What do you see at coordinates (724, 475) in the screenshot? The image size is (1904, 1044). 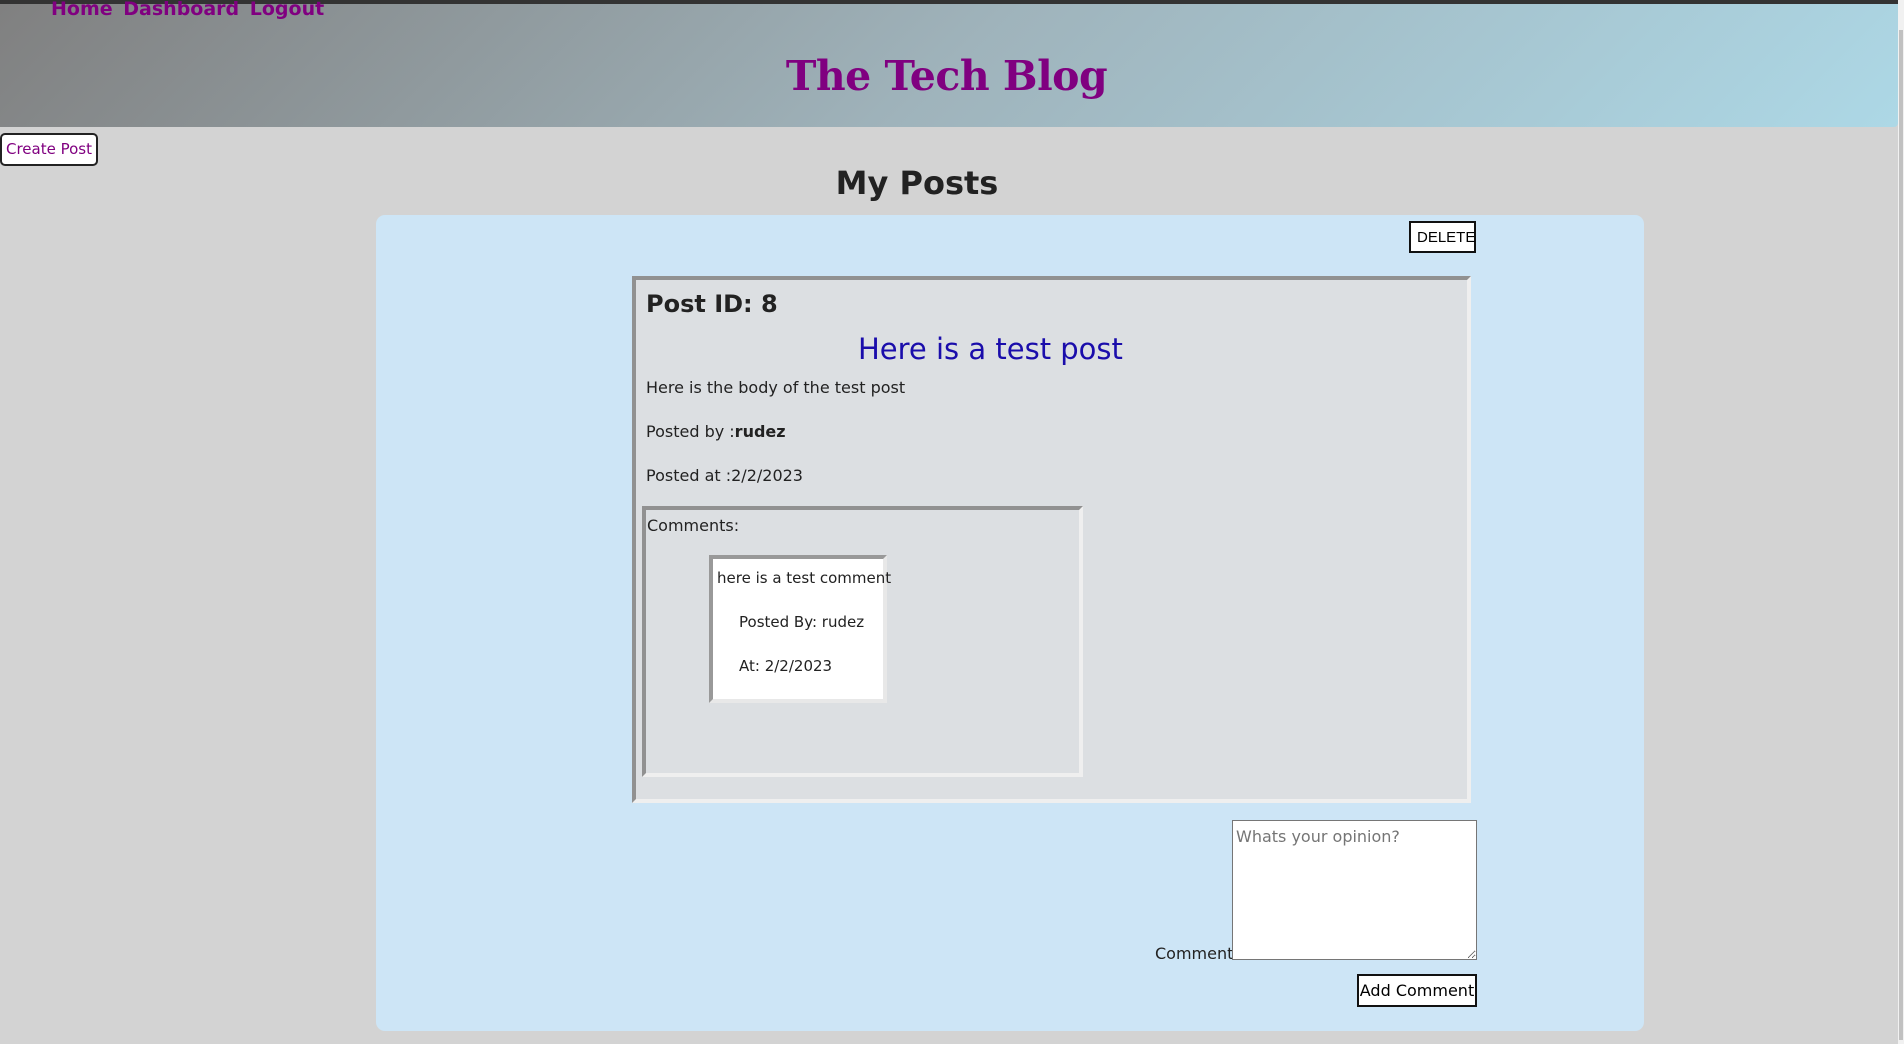 I see `post-date: Posted at :2/2/2023` at bounding box center [724, 475].